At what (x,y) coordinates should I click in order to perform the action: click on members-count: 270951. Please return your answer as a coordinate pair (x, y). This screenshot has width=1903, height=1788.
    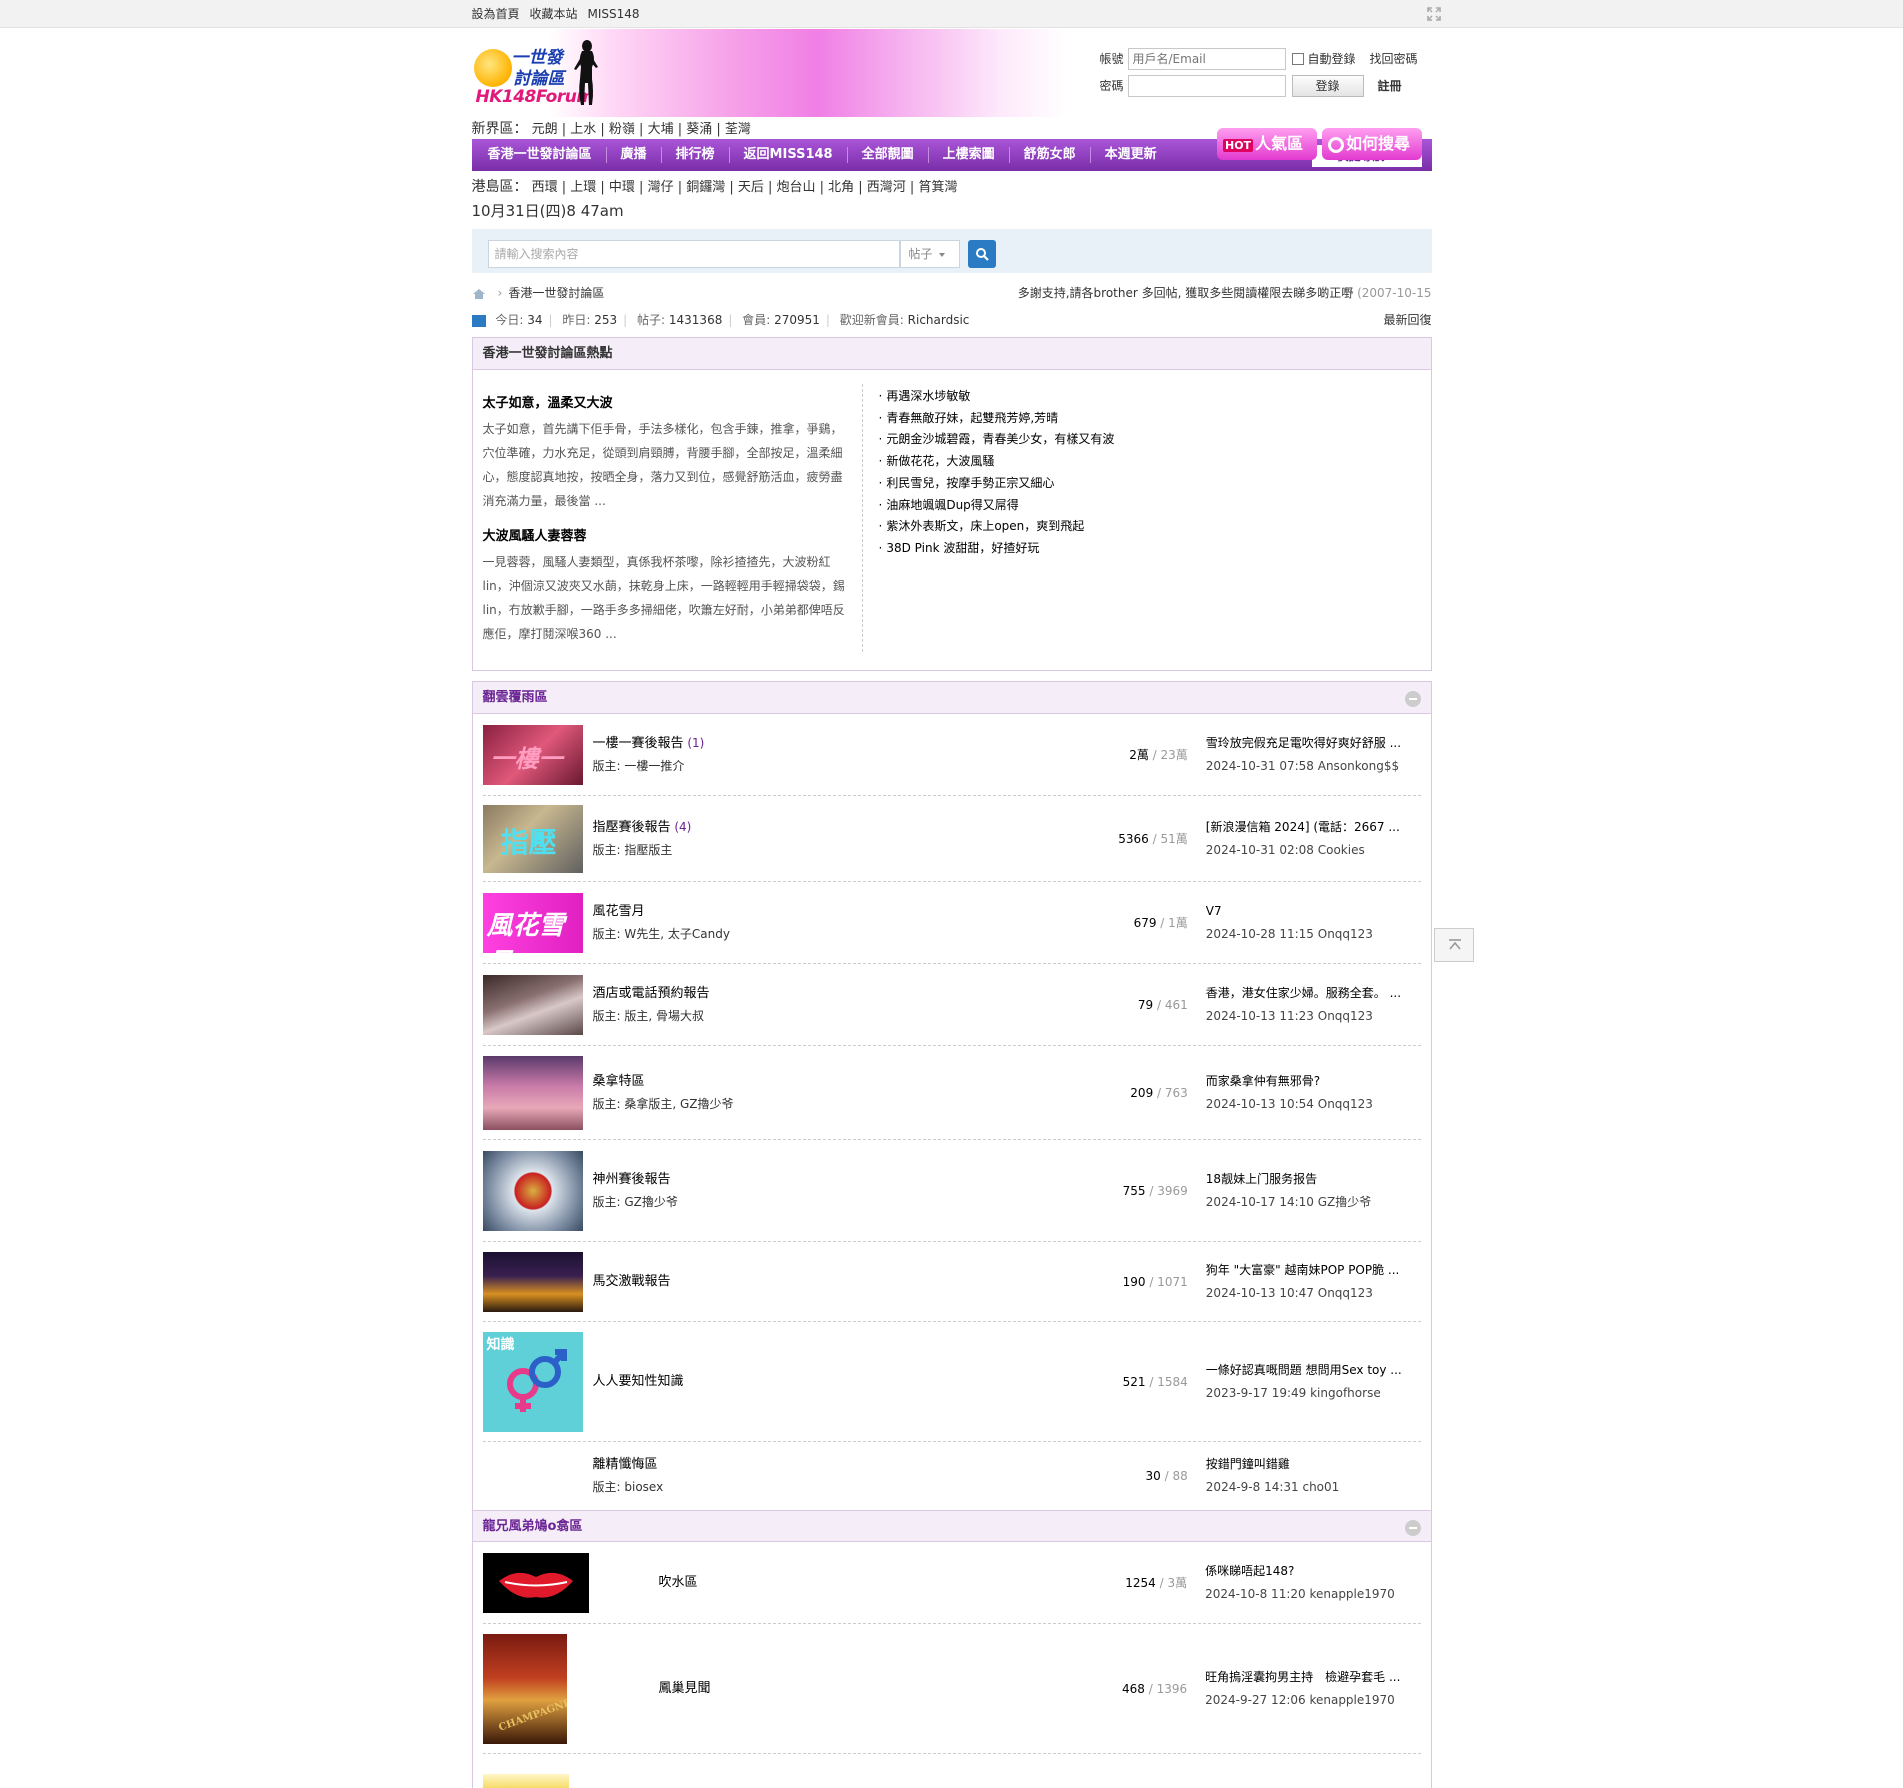
    Looking at the image, I should click on (797, 320).